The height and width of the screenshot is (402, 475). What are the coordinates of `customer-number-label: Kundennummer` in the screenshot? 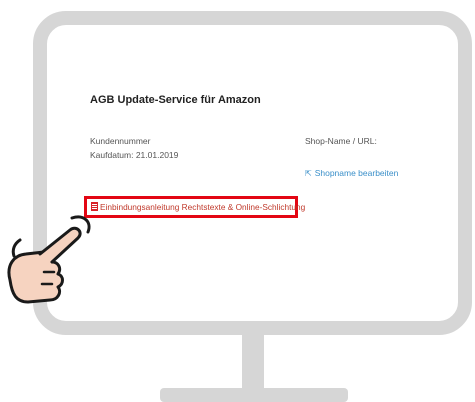 It's located at (120, 141).